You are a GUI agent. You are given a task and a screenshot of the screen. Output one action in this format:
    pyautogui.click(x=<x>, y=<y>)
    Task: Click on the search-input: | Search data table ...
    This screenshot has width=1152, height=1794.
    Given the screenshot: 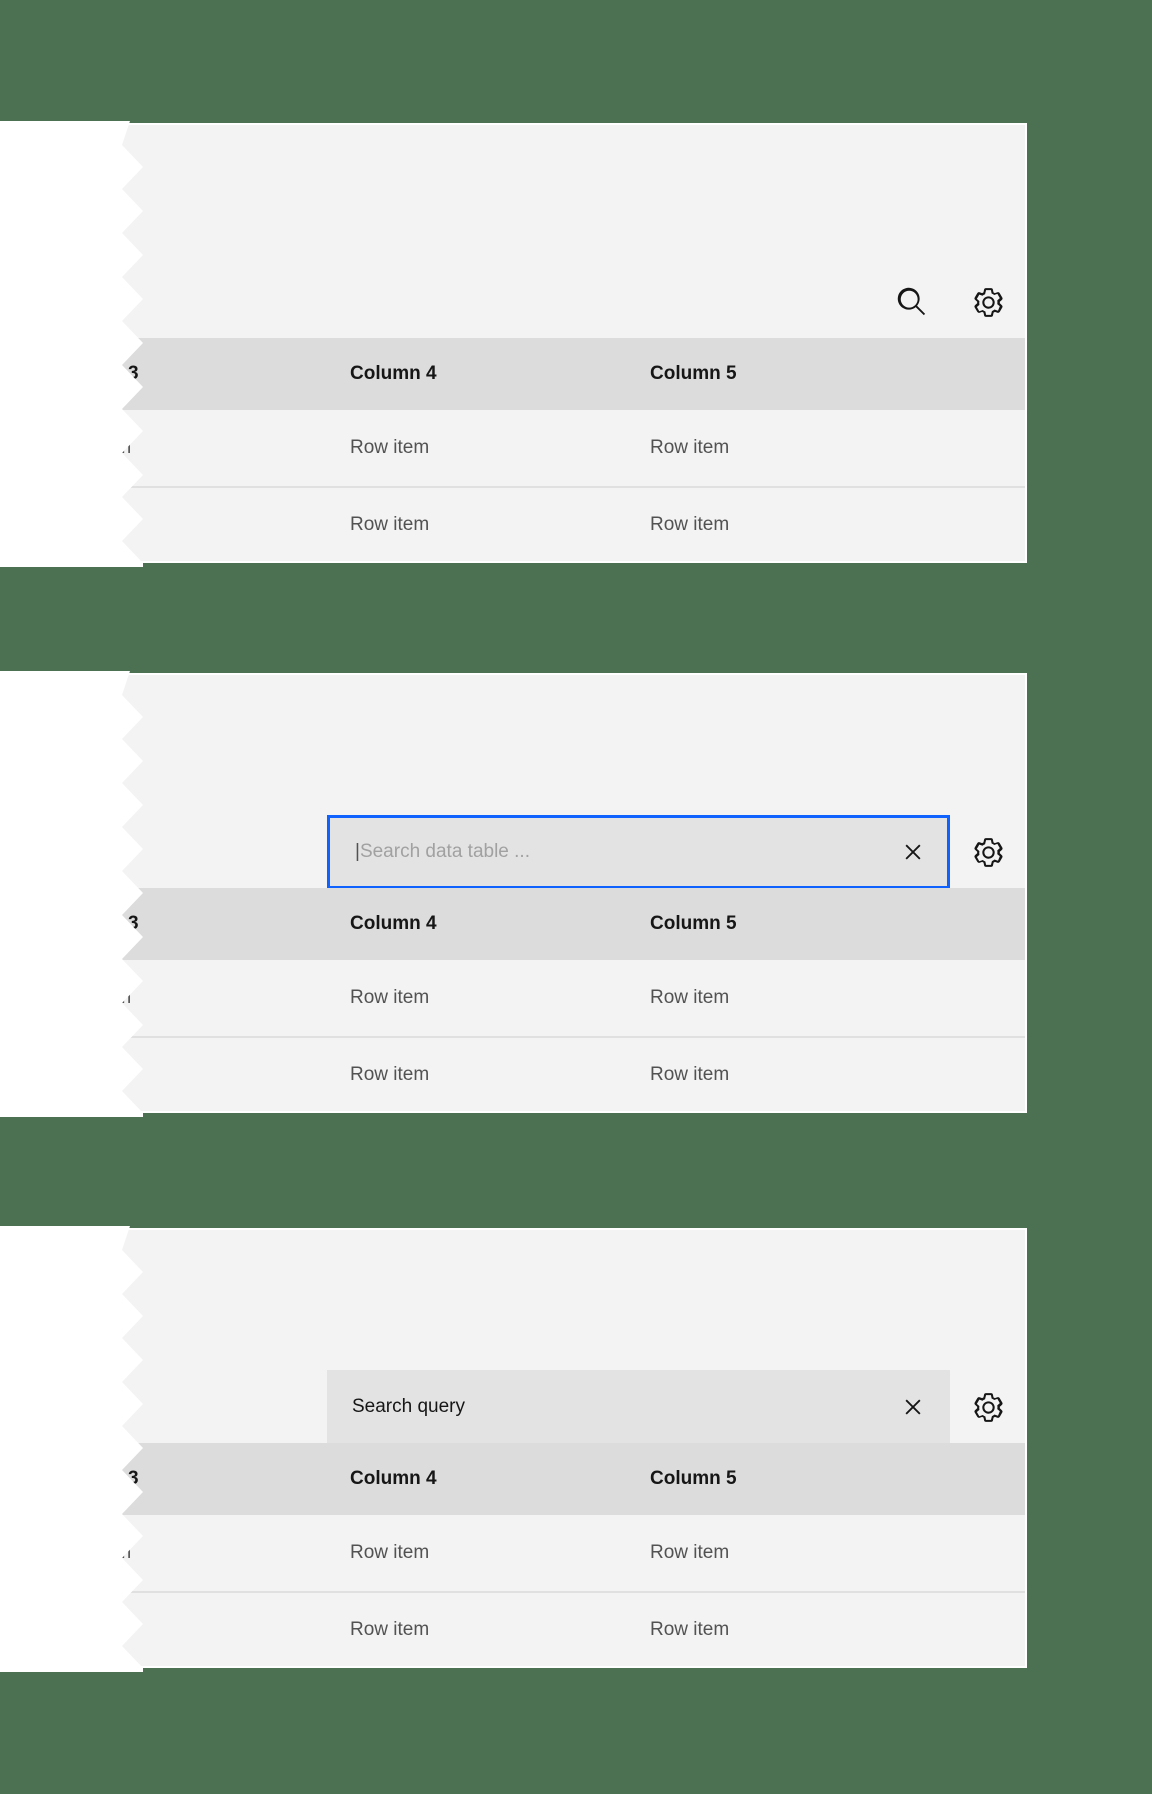 What is the action you would take?
    pyautogui.click(x=638, y=852)
    